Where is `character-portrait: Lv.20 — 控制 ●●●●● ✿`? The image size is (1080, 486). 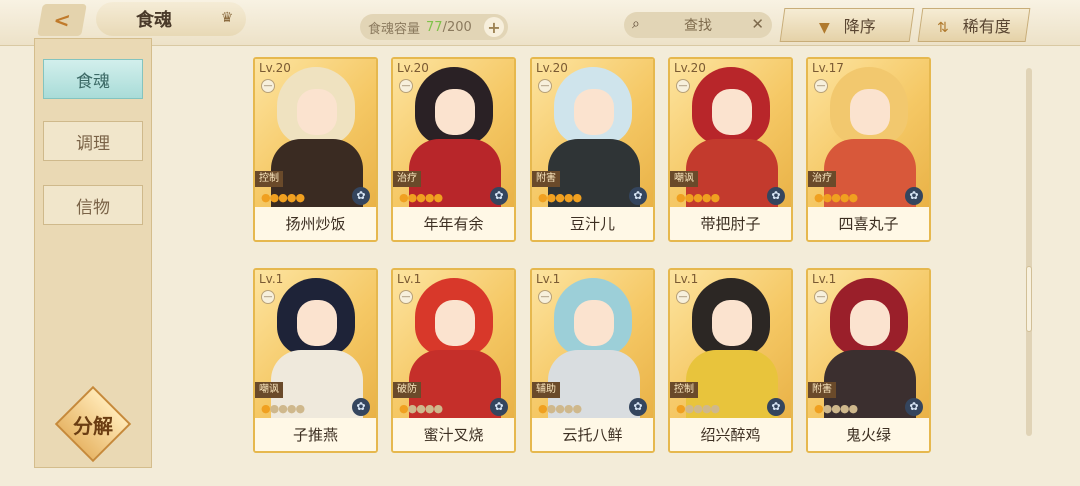
character-portrait: Lv.20 — 控制 ●●●●● ✿ is located at coordinates (315, 133).